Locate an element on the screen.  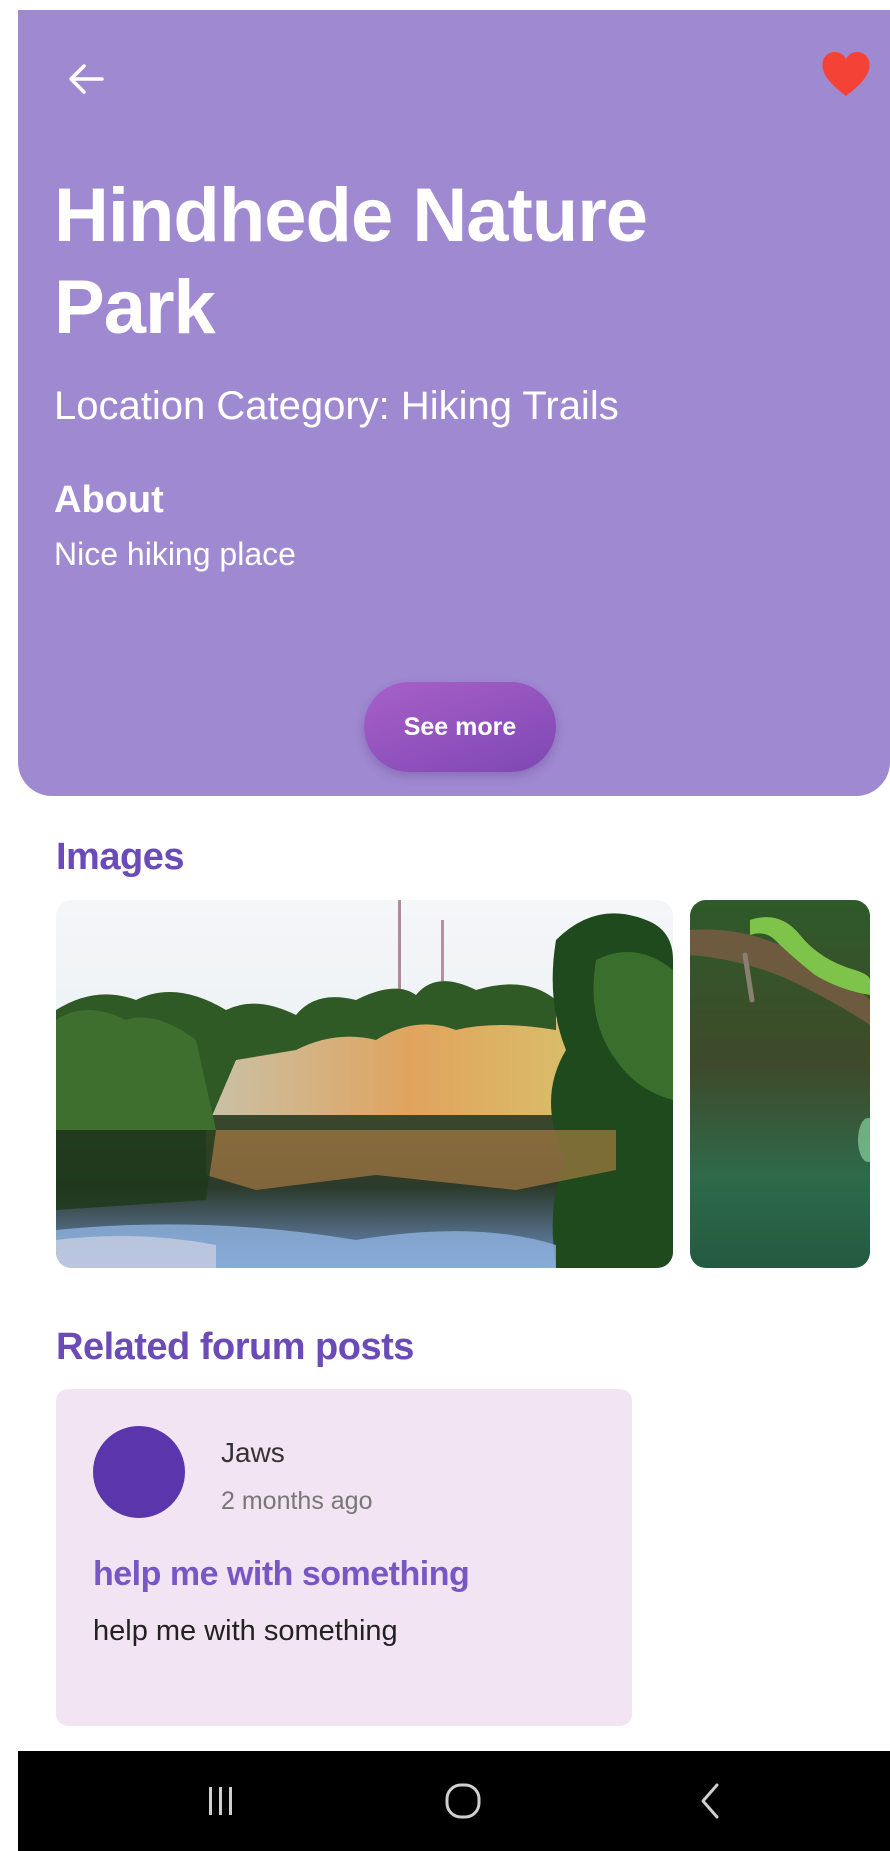
image-thumbnail-snake is located at coordinates (780, 1084).